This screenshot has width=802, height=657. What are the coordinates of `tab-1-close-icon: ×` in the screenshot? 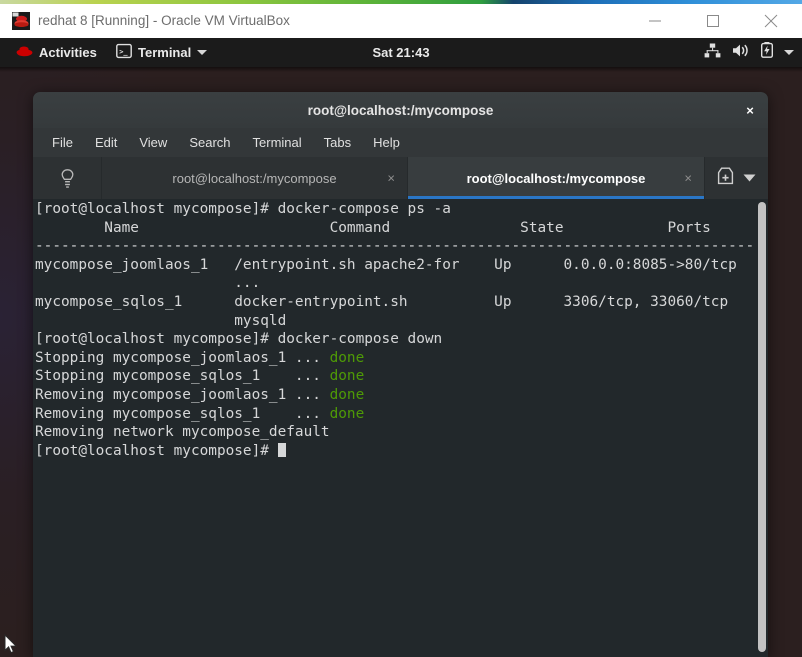 It's located at (391, 178).